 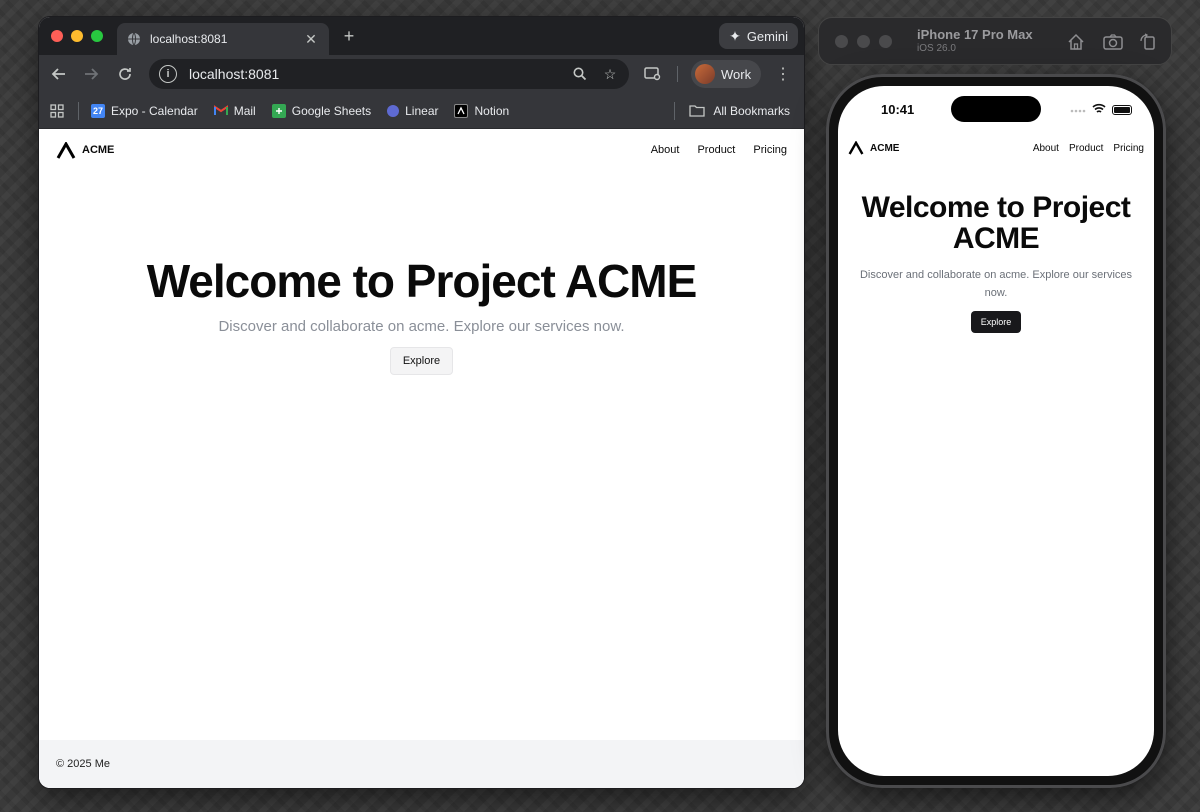 What do you see at coordinates (421, 764) in the screenshot?
I see `site-footer: © 2025 Me` at bounding box center [421, 764].